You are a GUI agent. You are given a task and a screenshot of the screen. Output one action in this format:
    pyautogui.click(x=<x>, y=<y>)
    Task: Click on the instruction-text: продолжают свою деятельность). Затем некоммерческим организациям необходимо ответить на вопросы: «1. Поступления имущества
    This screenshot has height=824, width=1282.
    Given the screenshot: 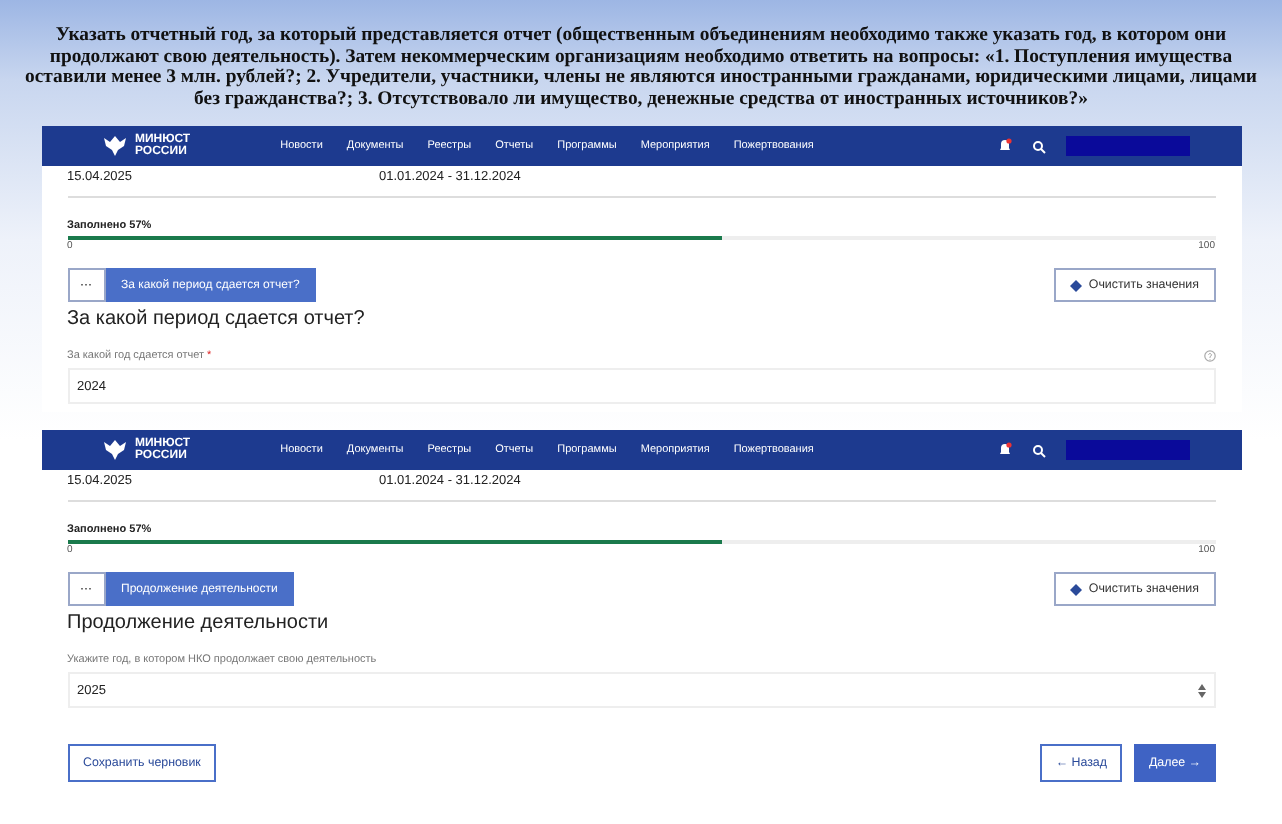 What is the action you would take?
    pyautogui.click(x=641, y=57)
    